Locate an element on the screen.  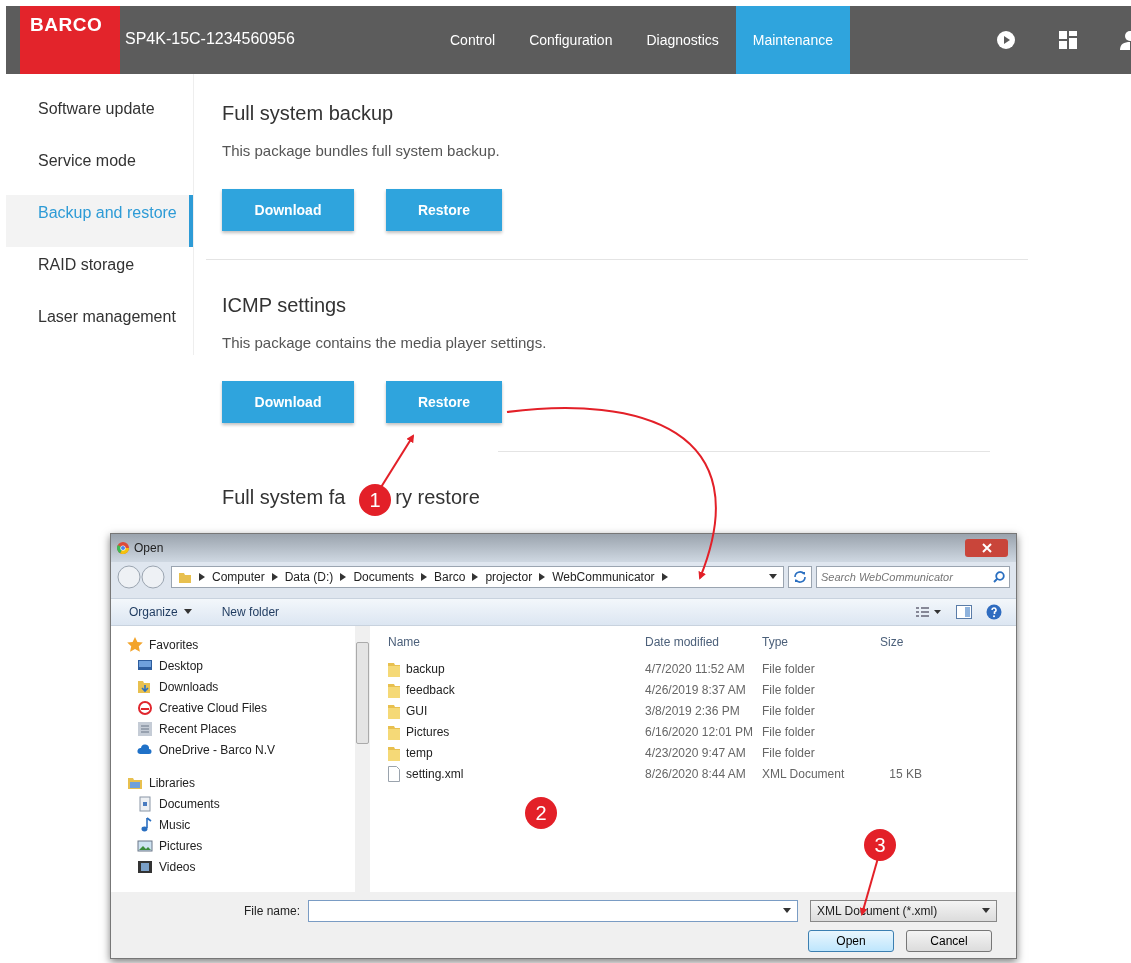
dashboard-icon is located at coordinates (1068, 40).